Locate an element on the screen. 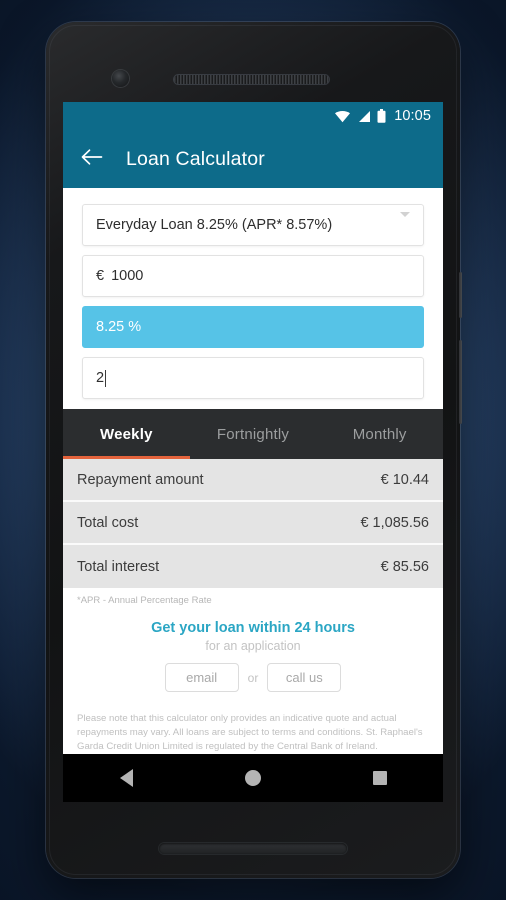 The height and width of the screenshot is (900, 506). nav-back-button is located at coordinates (126, 778).